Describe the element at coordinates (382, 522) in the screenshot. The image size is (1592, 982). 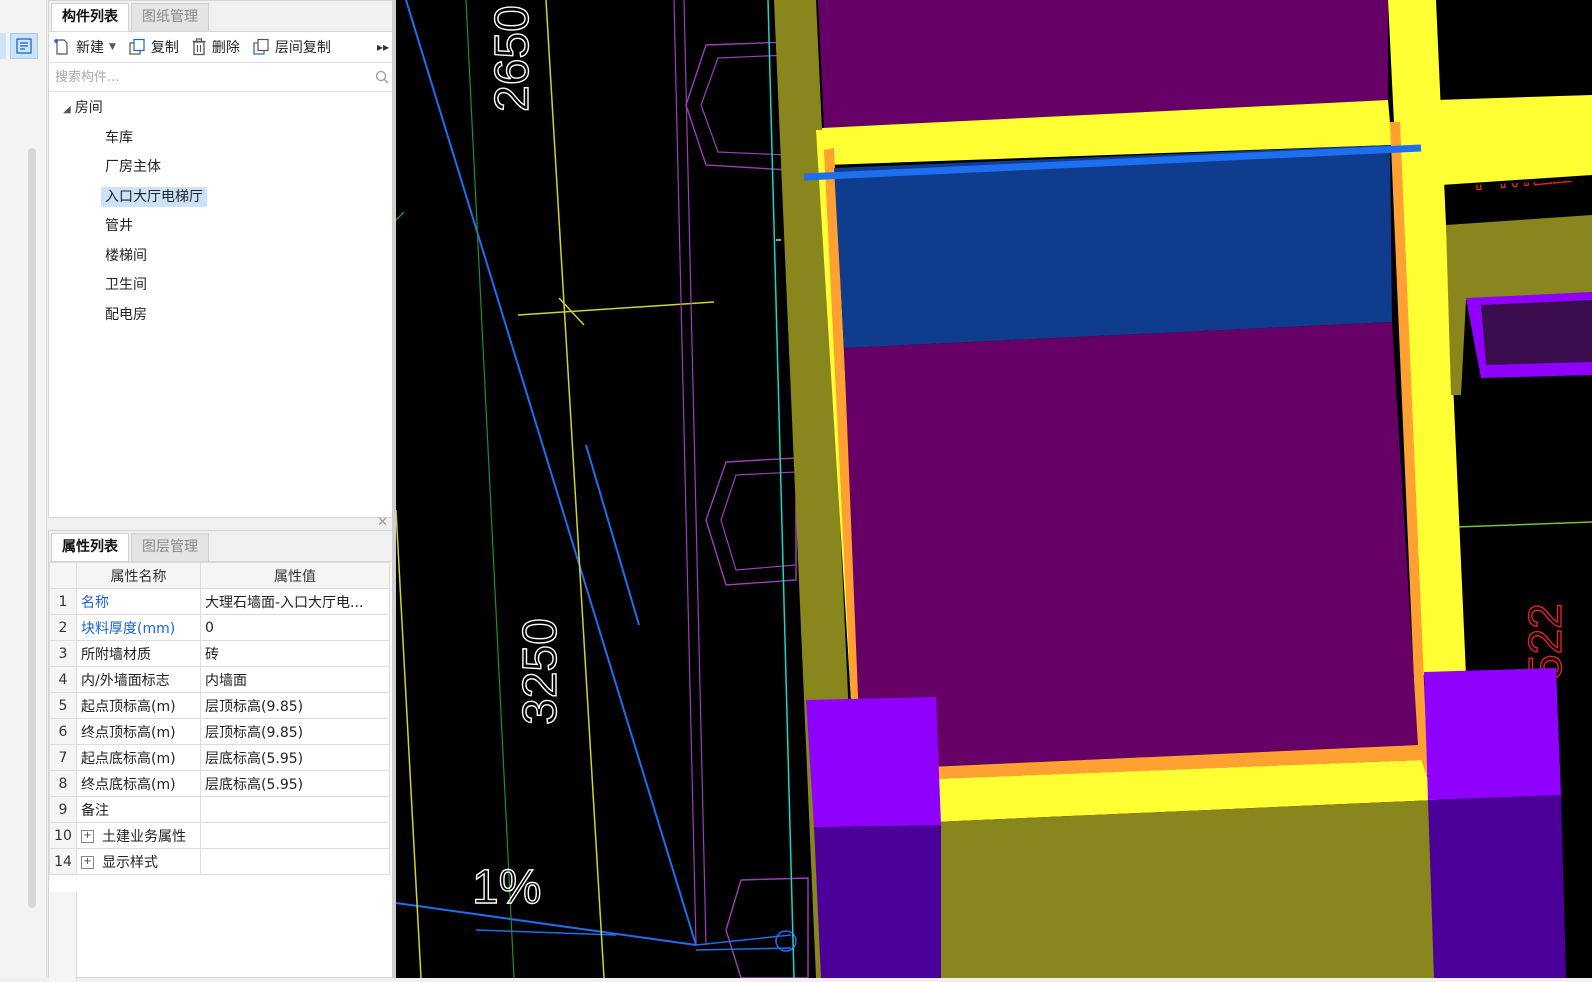
I see `close-icon: ✕` at that location.